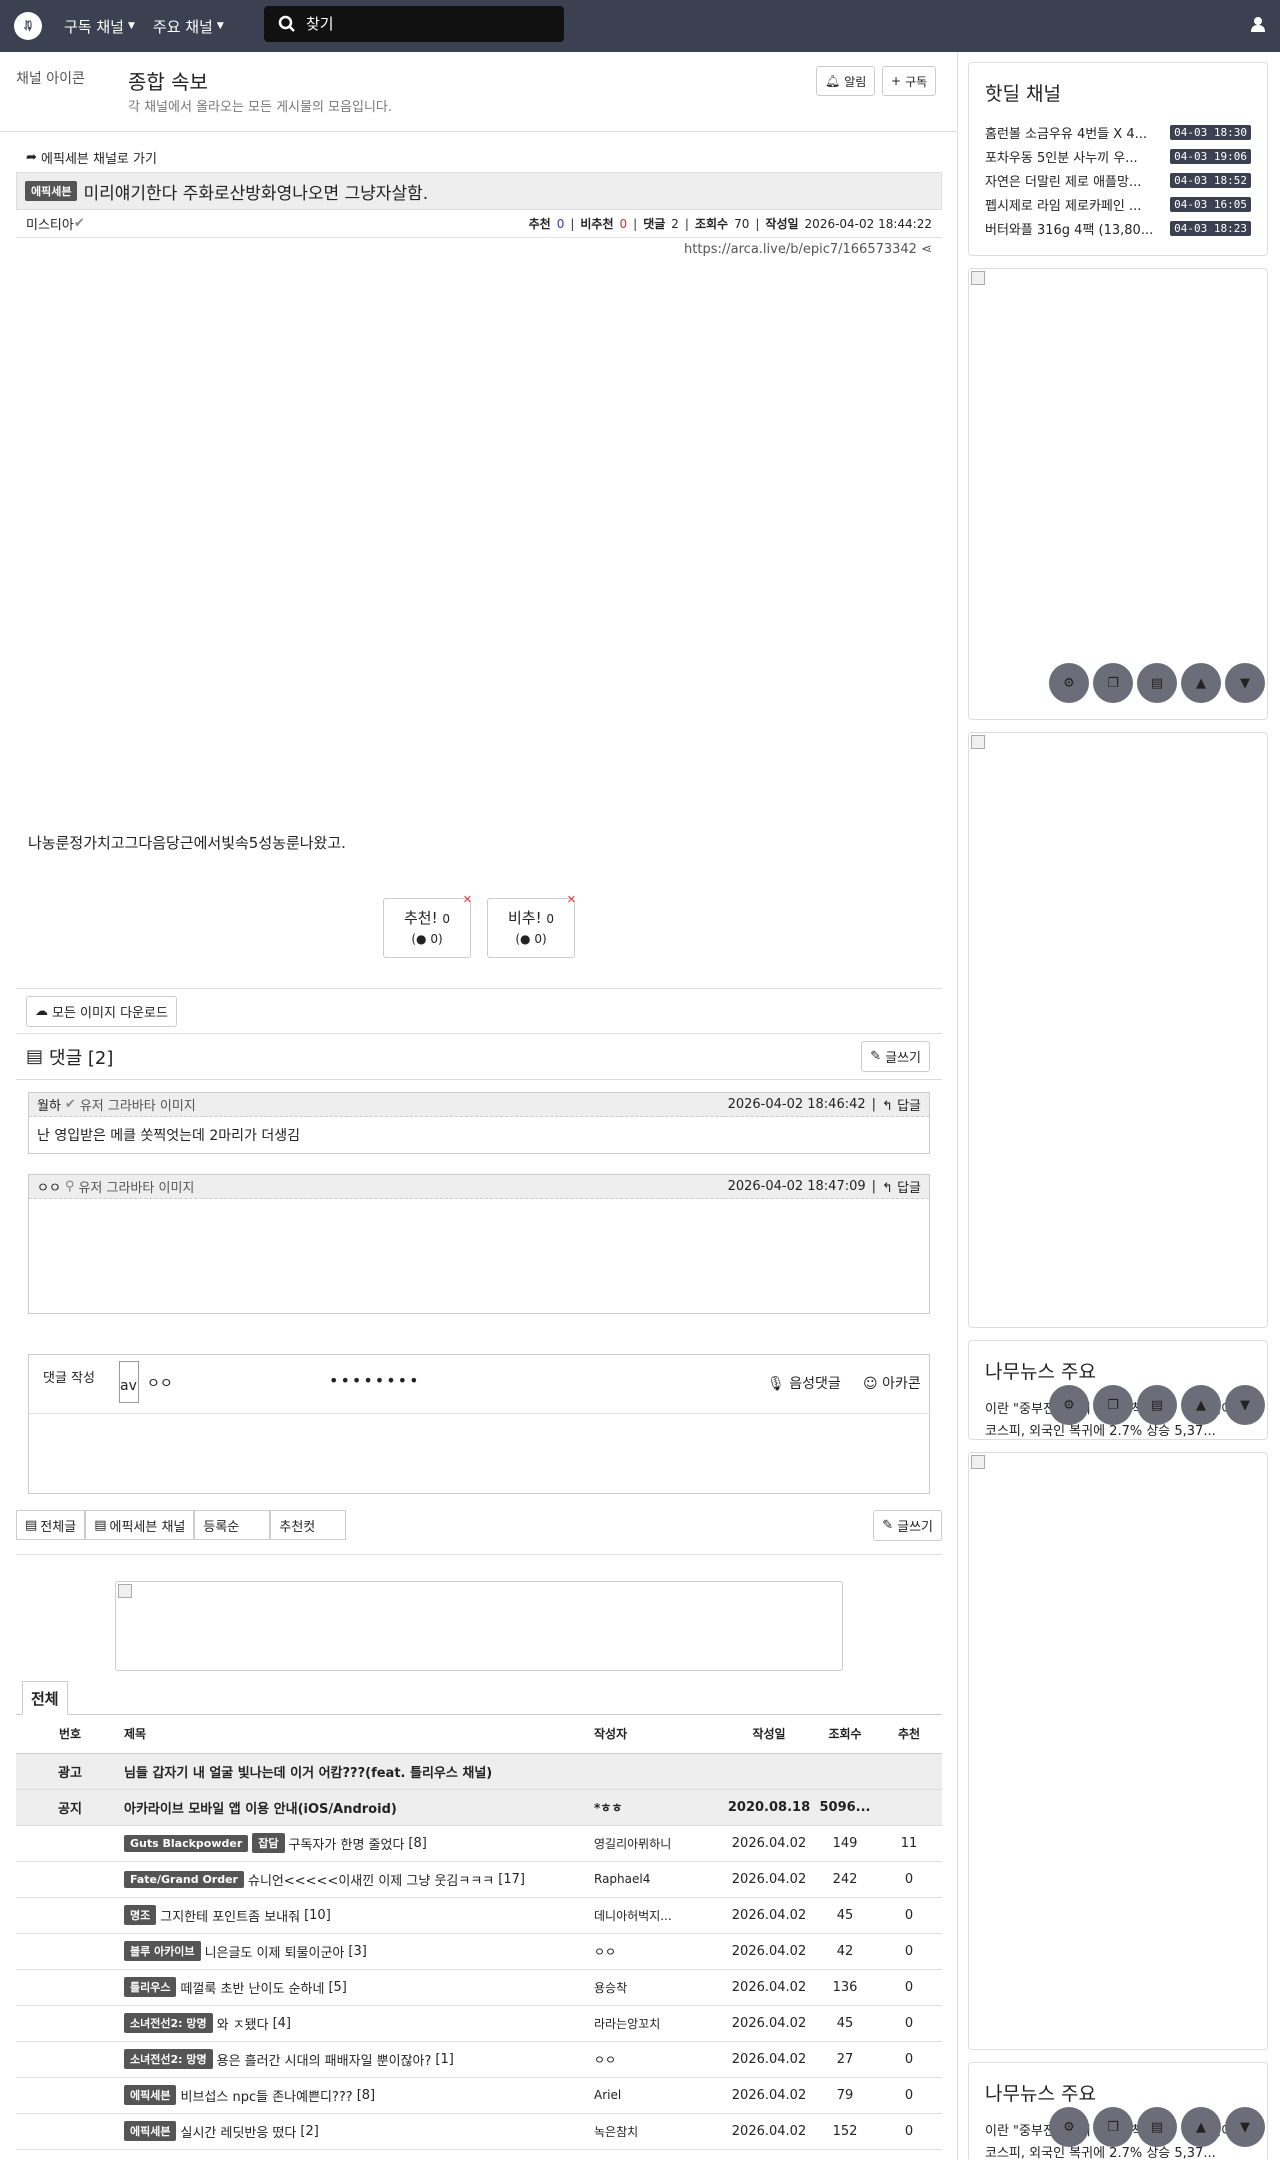 Image resolution: width=1280 pixels, height=2160 pixels. What do you see at coordinates (101, 1011) in the screenshot?
I see `download-all-images-button: ☁︎ 모든 이미지 다운로드` at bounding box center [101, 1011].